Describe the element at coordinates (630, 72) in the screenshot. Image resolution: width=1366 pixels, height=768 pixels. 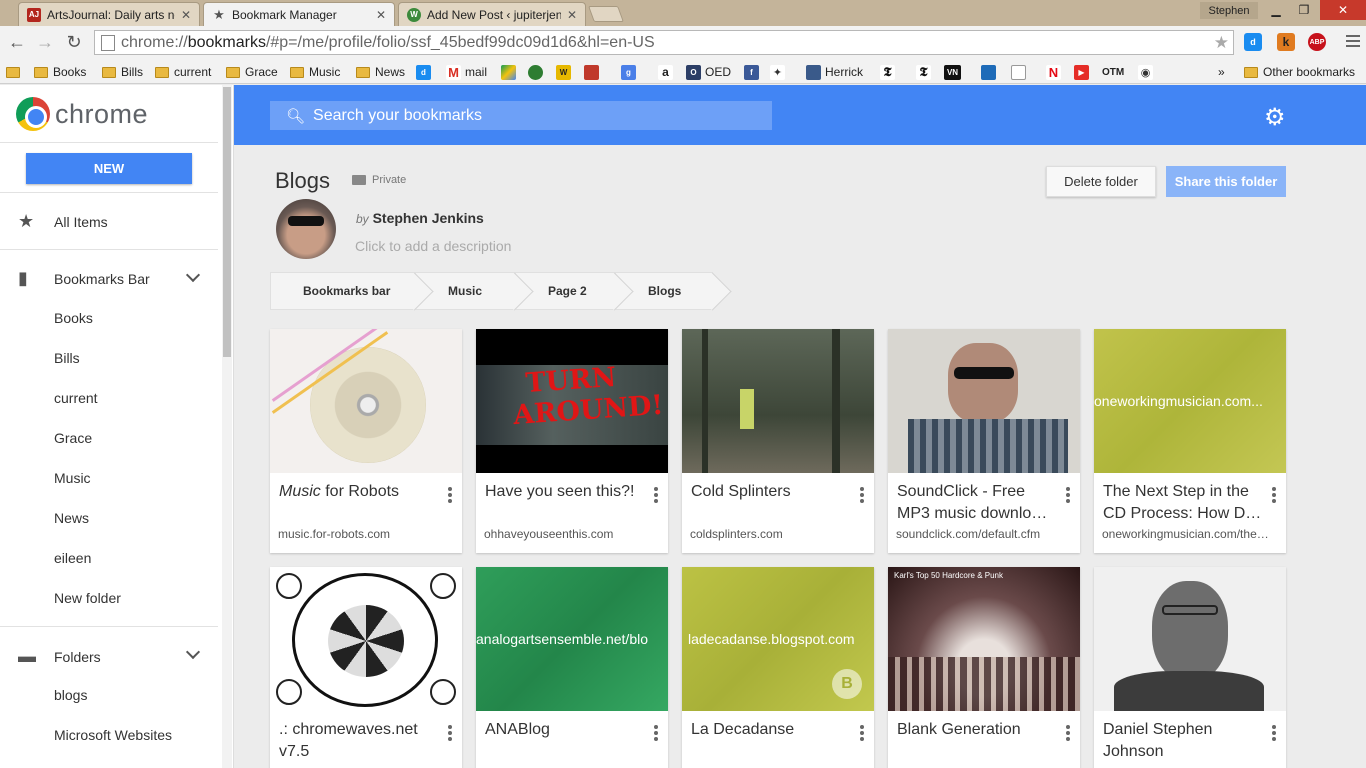
I see `bookmark-google: g` at that location.